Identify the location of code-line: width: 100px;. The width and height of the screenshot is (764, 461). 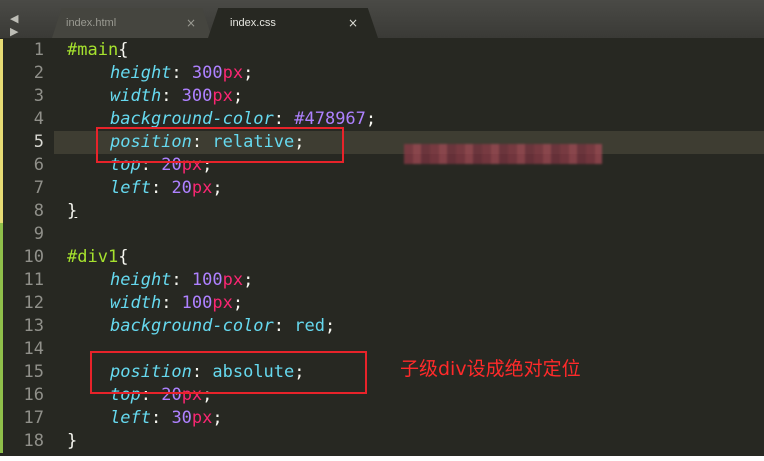
(155, 303).